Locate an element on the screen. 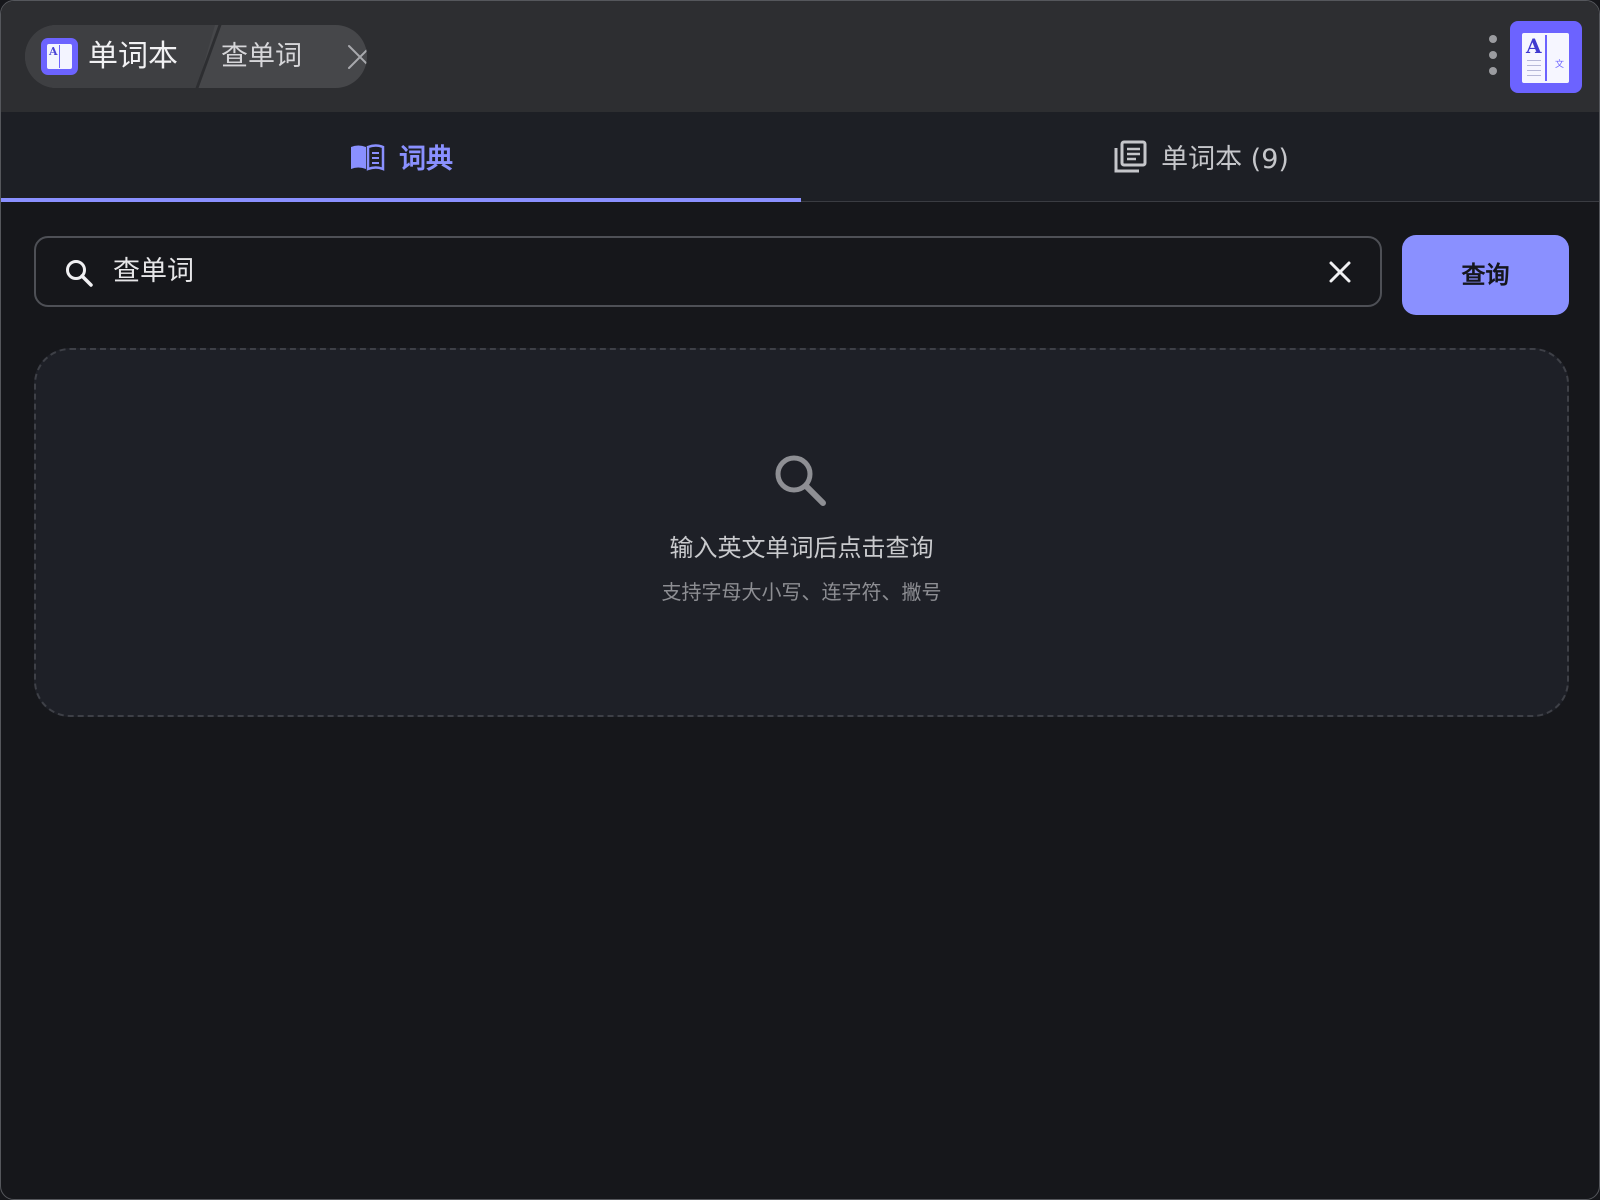 The image size is (1600, 1200). query-button: 查询 is located at coordinates (1485, 275).